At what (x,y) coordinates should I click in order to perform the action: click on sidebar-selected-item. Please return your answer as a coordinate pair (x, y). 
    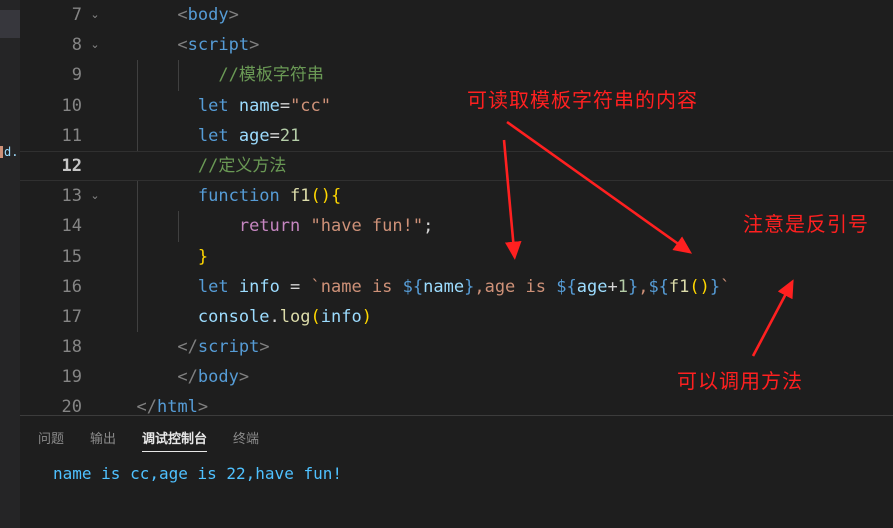
    Looking at the image, I should click on (10, 24).